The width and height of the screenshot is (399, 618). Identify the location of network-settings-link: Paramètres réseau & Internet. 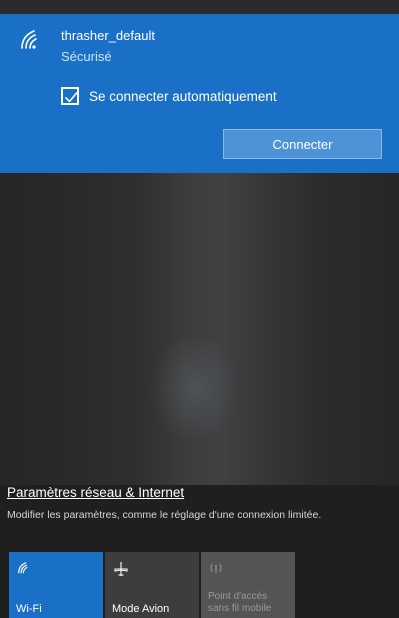
(95, 492).